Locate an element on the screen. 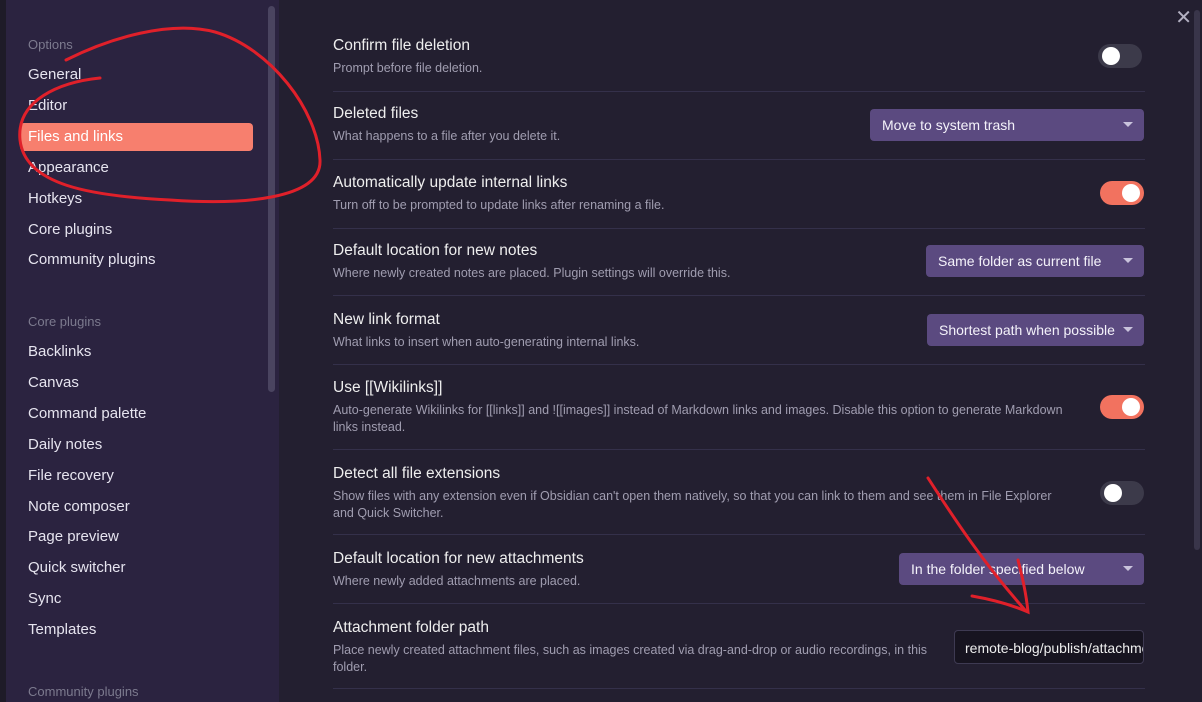  sidebar-item-note-composer: Note composer is located at coordinates (136, 507).